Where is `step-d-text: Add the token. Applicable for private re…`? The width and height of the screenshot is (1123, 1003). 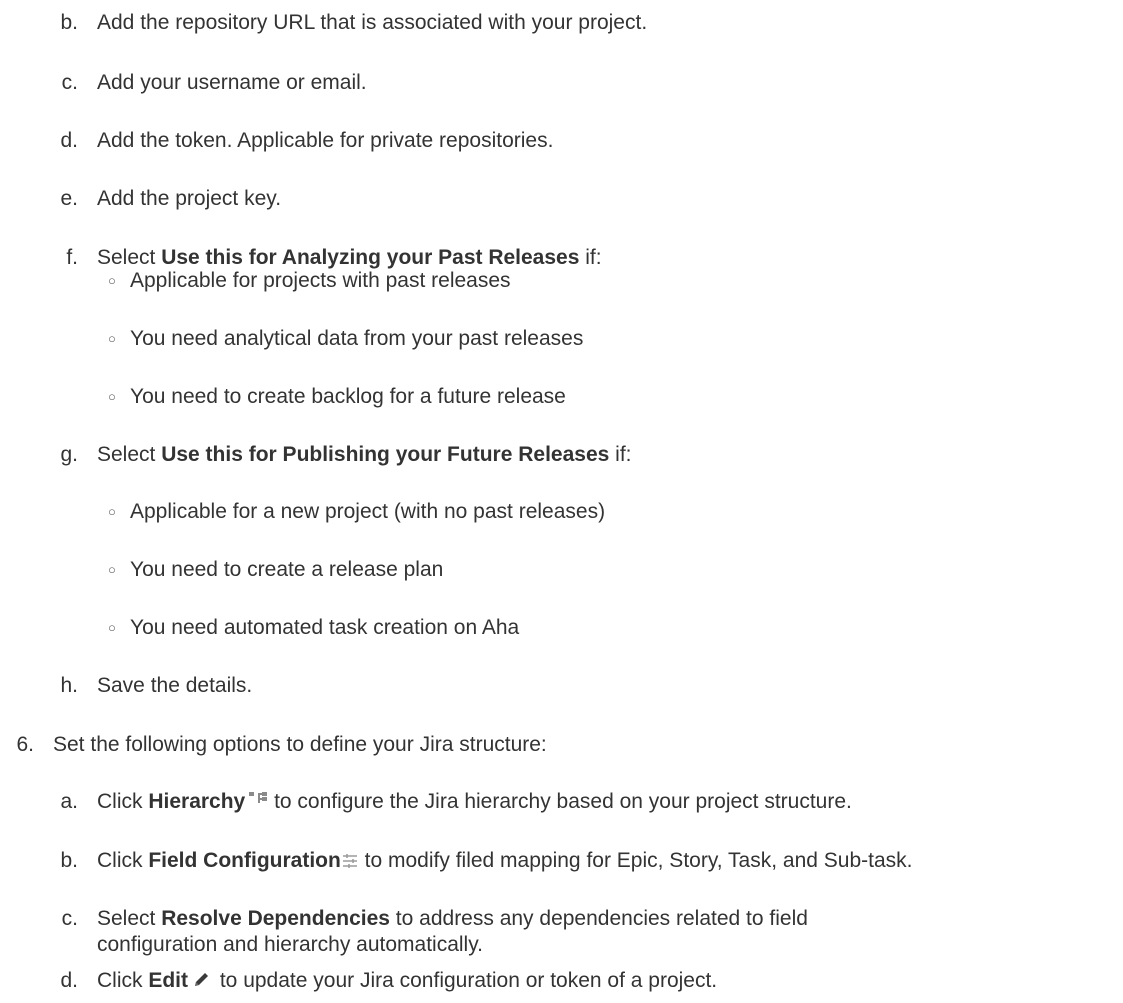
step-d-text: Add the token. Applicable for private re… is located at coordinates (325, 140).